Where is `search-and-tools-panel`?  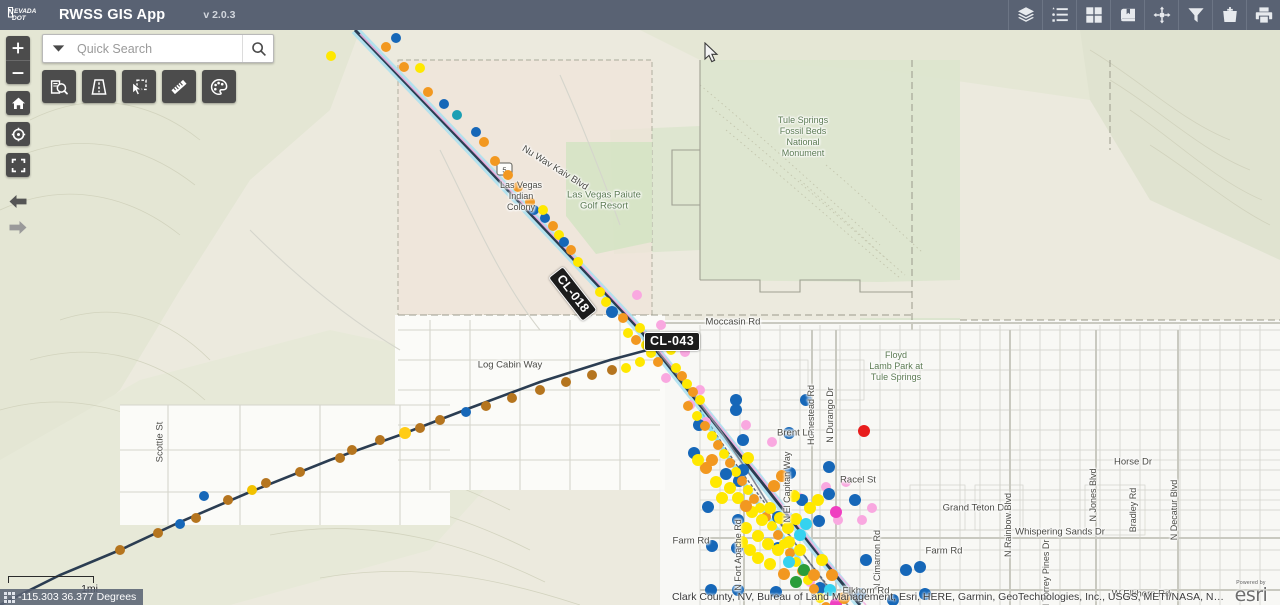
search-and-tools-panel is located at coordinates (158, 68).